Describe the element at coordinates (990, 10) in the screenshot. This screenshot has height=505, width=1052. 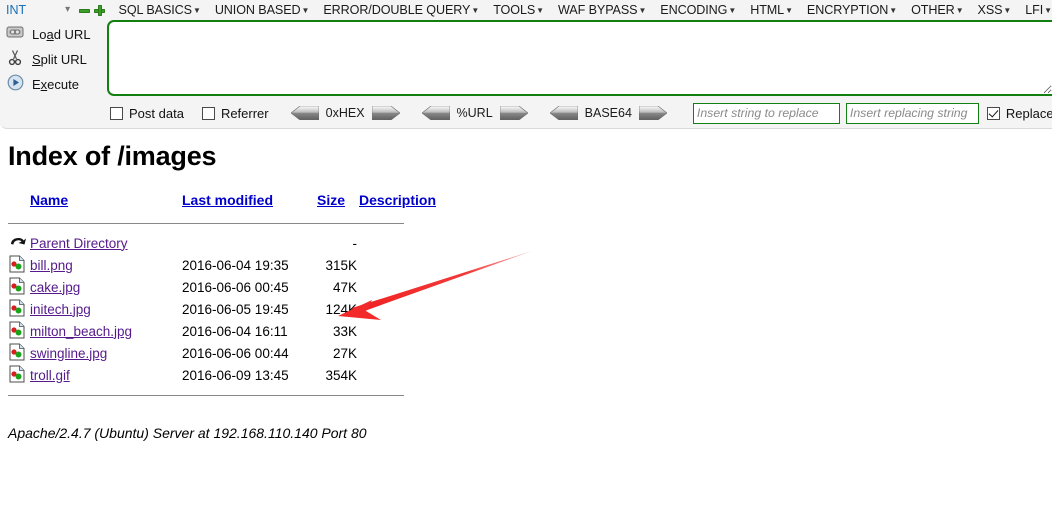
I see `menu-label: XSS` at that location.